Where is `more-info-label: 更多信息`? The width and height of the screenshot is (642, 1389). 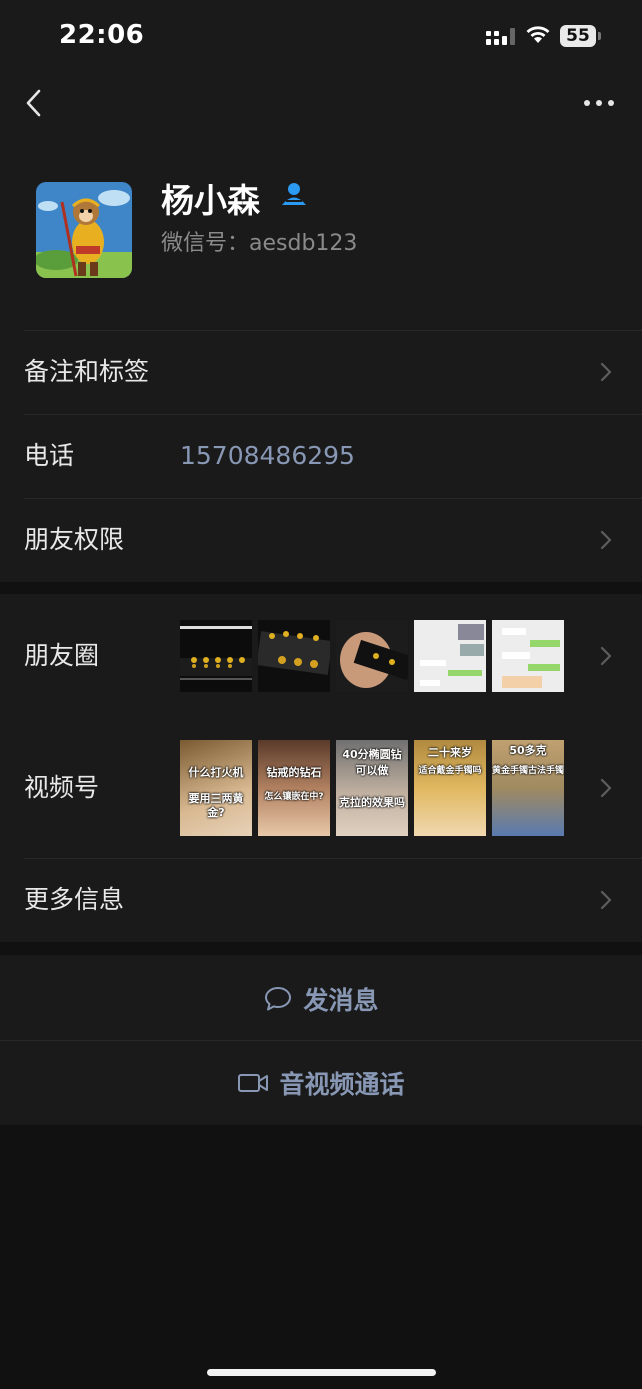 more-info-label: 更多信息 is located at coordinates (74, 899).